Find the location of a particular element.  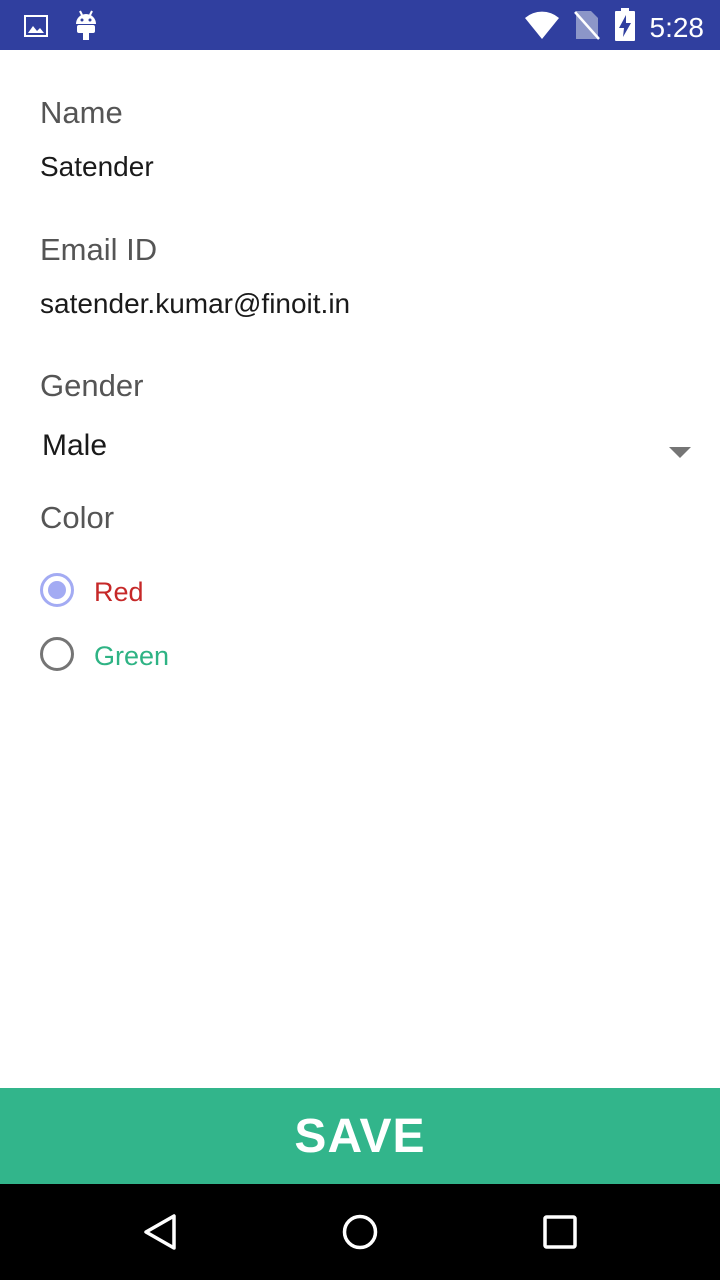

radio-green-label: Green is located at coordinates (132, 656).